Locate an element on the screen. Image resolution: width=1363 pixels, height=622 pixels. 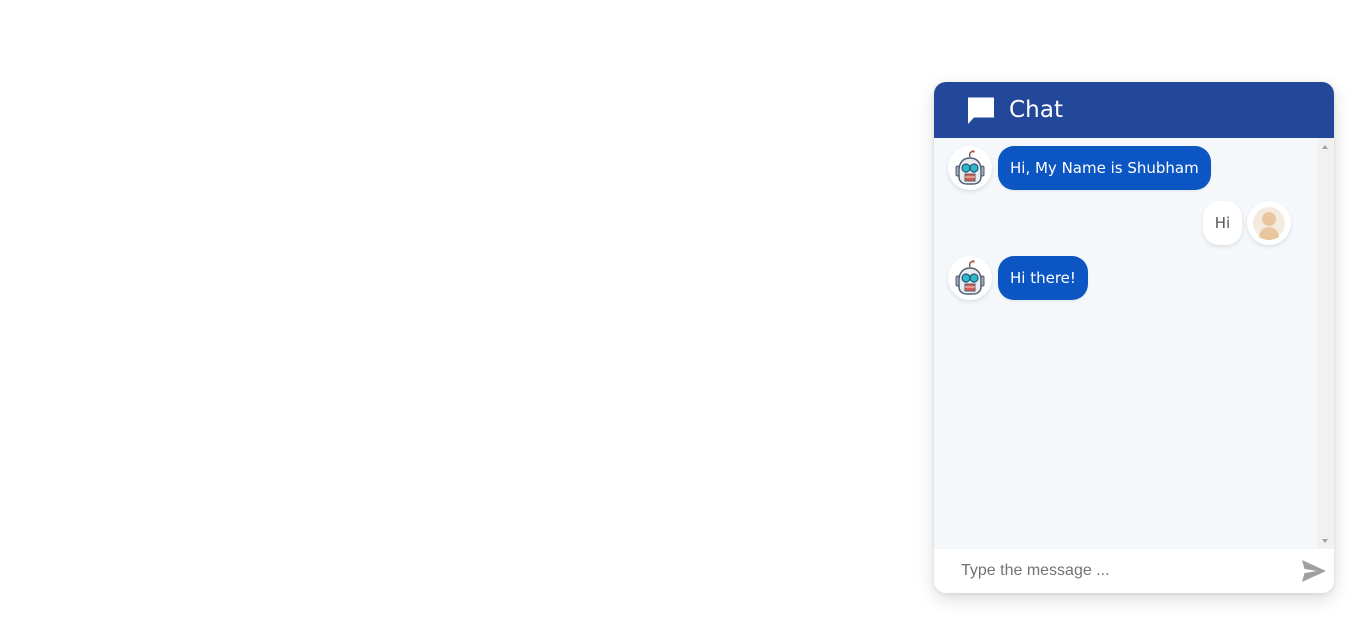
bot-message-bubble: Hi, My Name is Shubham is located at coordinates (1104, 168).